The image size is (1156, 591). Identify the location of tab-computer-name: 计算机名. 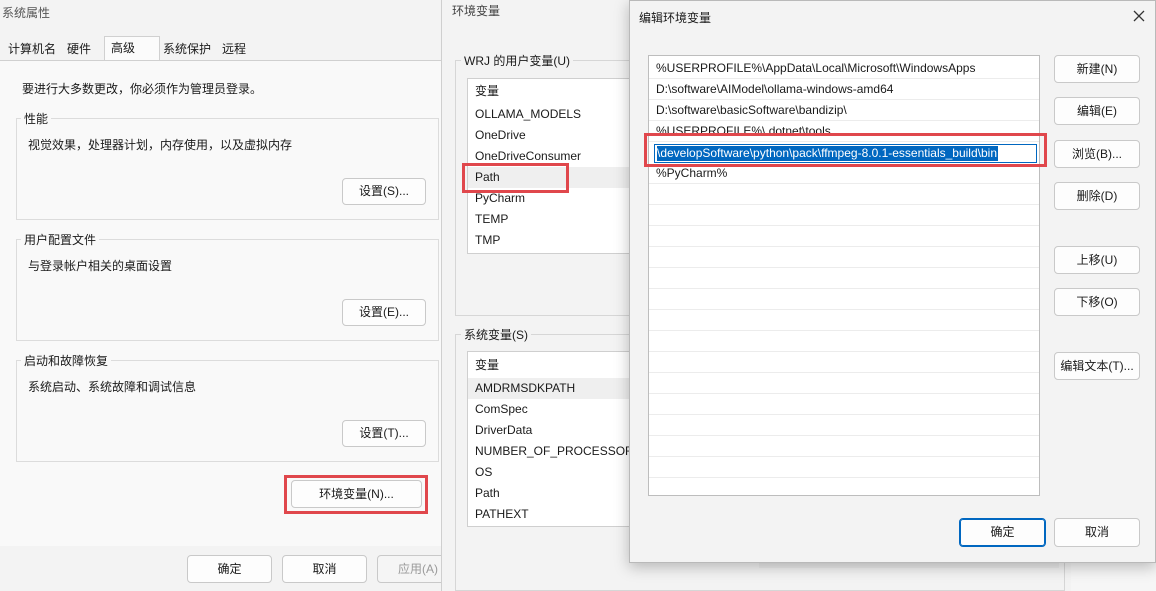
(32, 49).